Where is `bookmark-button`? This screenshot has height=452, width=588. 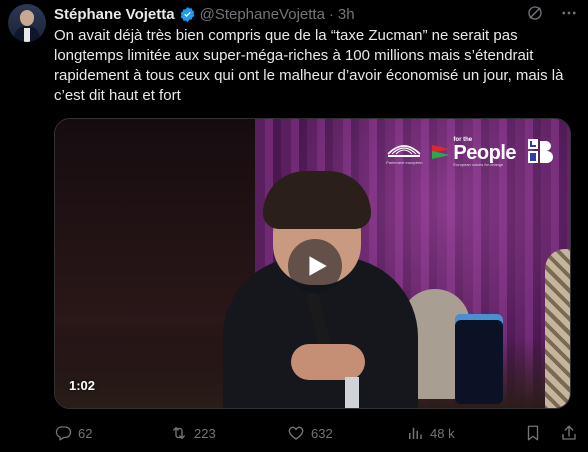
bookmark-button is located at coordinates (533, 433).